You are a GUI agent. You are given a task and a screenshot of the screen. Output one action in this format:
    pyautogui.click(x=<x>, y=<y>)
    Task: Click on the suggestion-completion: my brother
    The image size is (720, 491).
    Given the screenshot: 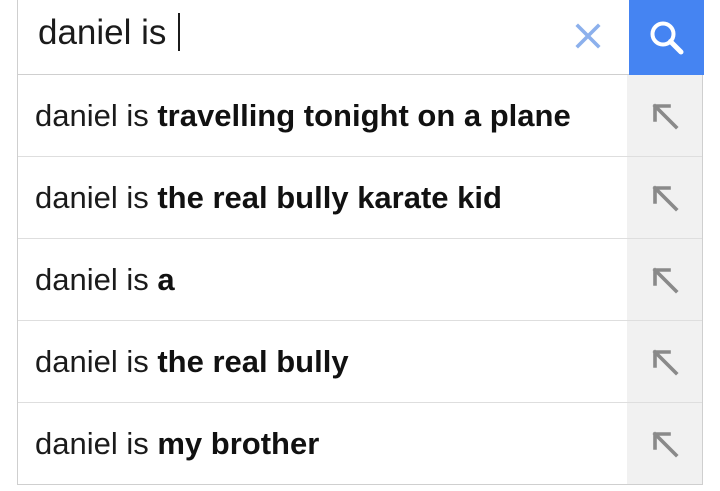 What is the action you would take?
    pyautogui.click(x=238, y=443)
    